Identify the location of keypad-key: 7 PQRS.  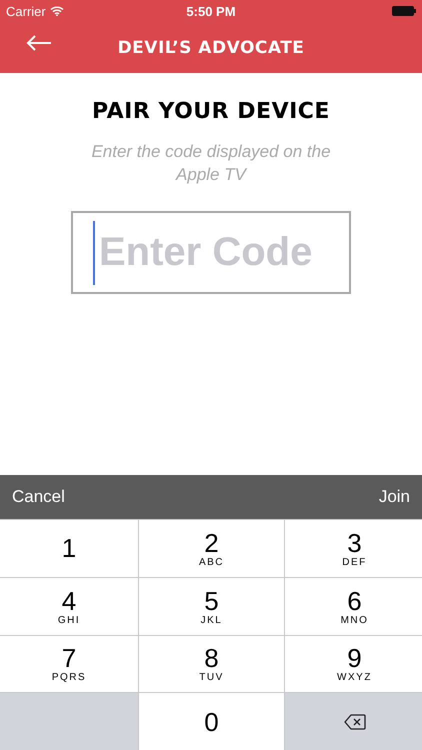
(69, 664).